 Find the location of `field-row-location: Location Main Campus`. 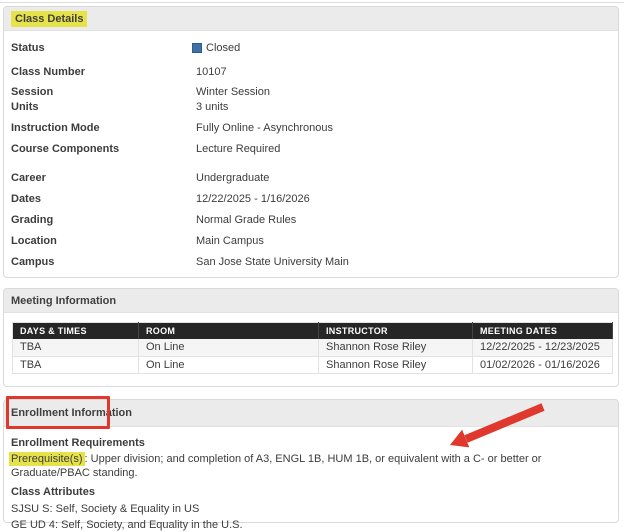

field-row-location: Location Main Campus is located at coordinates (311, 241).